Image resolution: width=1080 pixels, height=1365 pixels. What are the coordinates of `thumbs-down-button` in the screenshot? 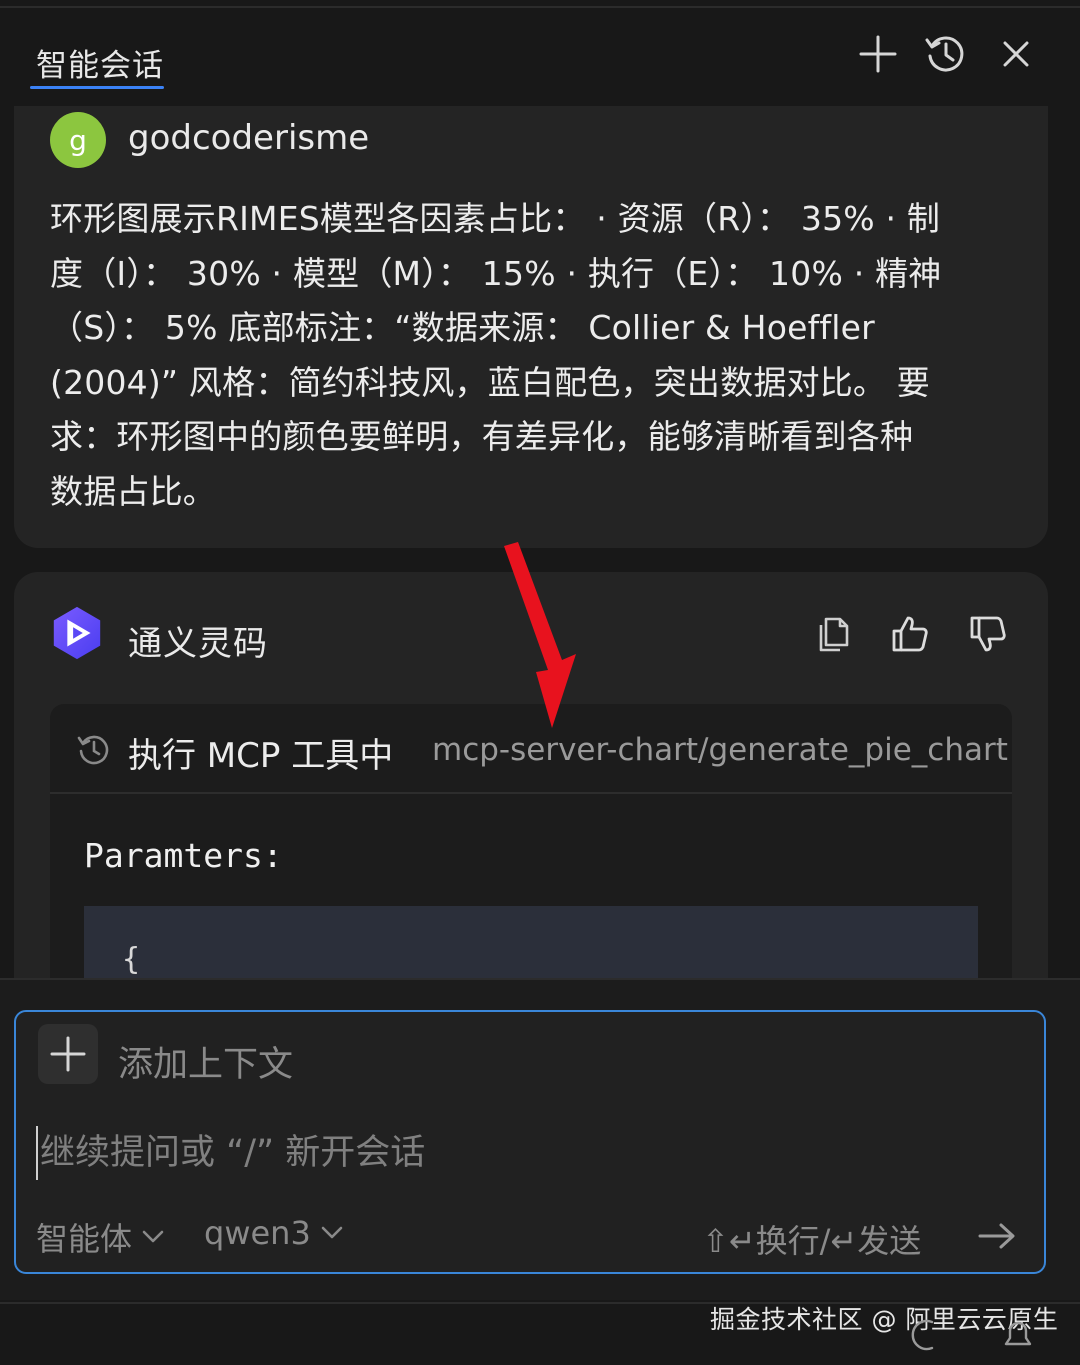 It's located at (988, 634).